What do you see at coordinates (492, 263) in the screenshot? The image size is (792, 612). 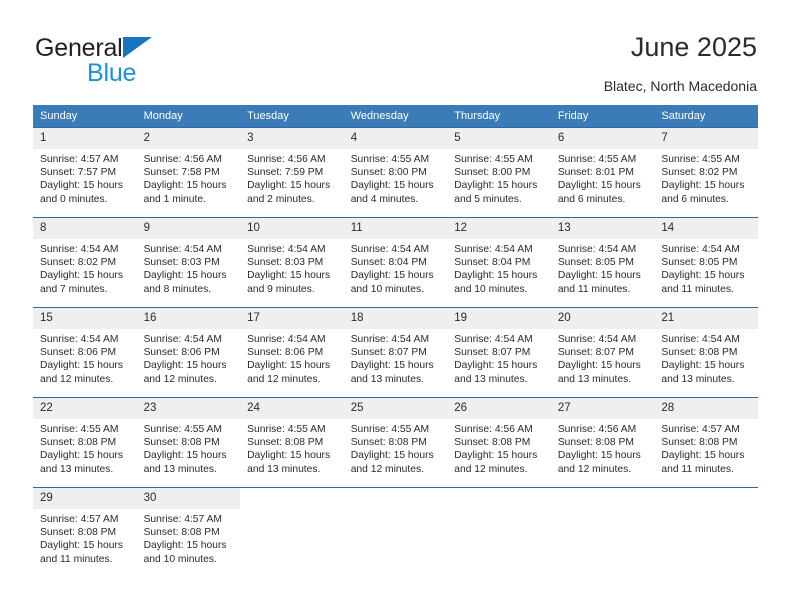 I see `sunset-text: Sunset: 8:04 PM` at bounding box center [492, 263].